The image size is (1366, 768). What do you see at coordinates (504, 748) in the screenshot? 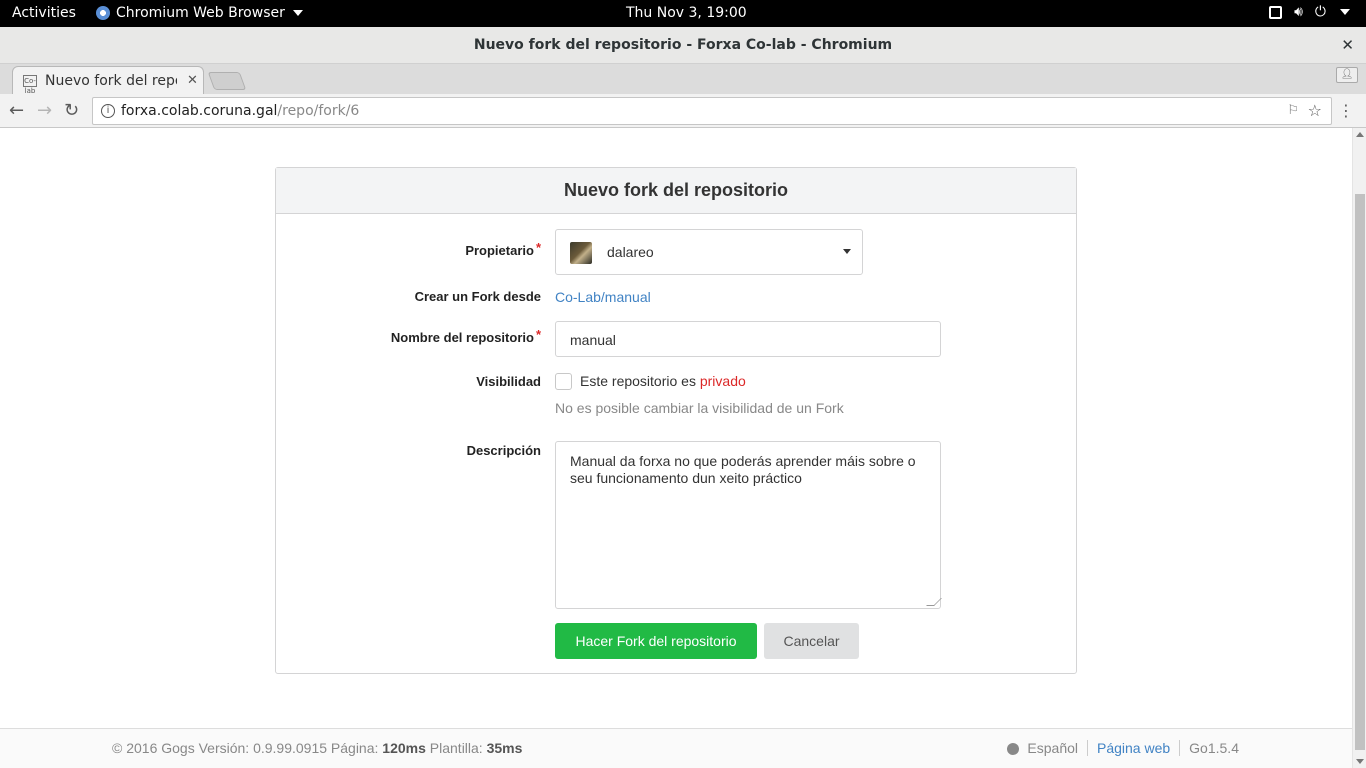
I see `footer-template-time: 35ms` at bounding box center [504, 748].